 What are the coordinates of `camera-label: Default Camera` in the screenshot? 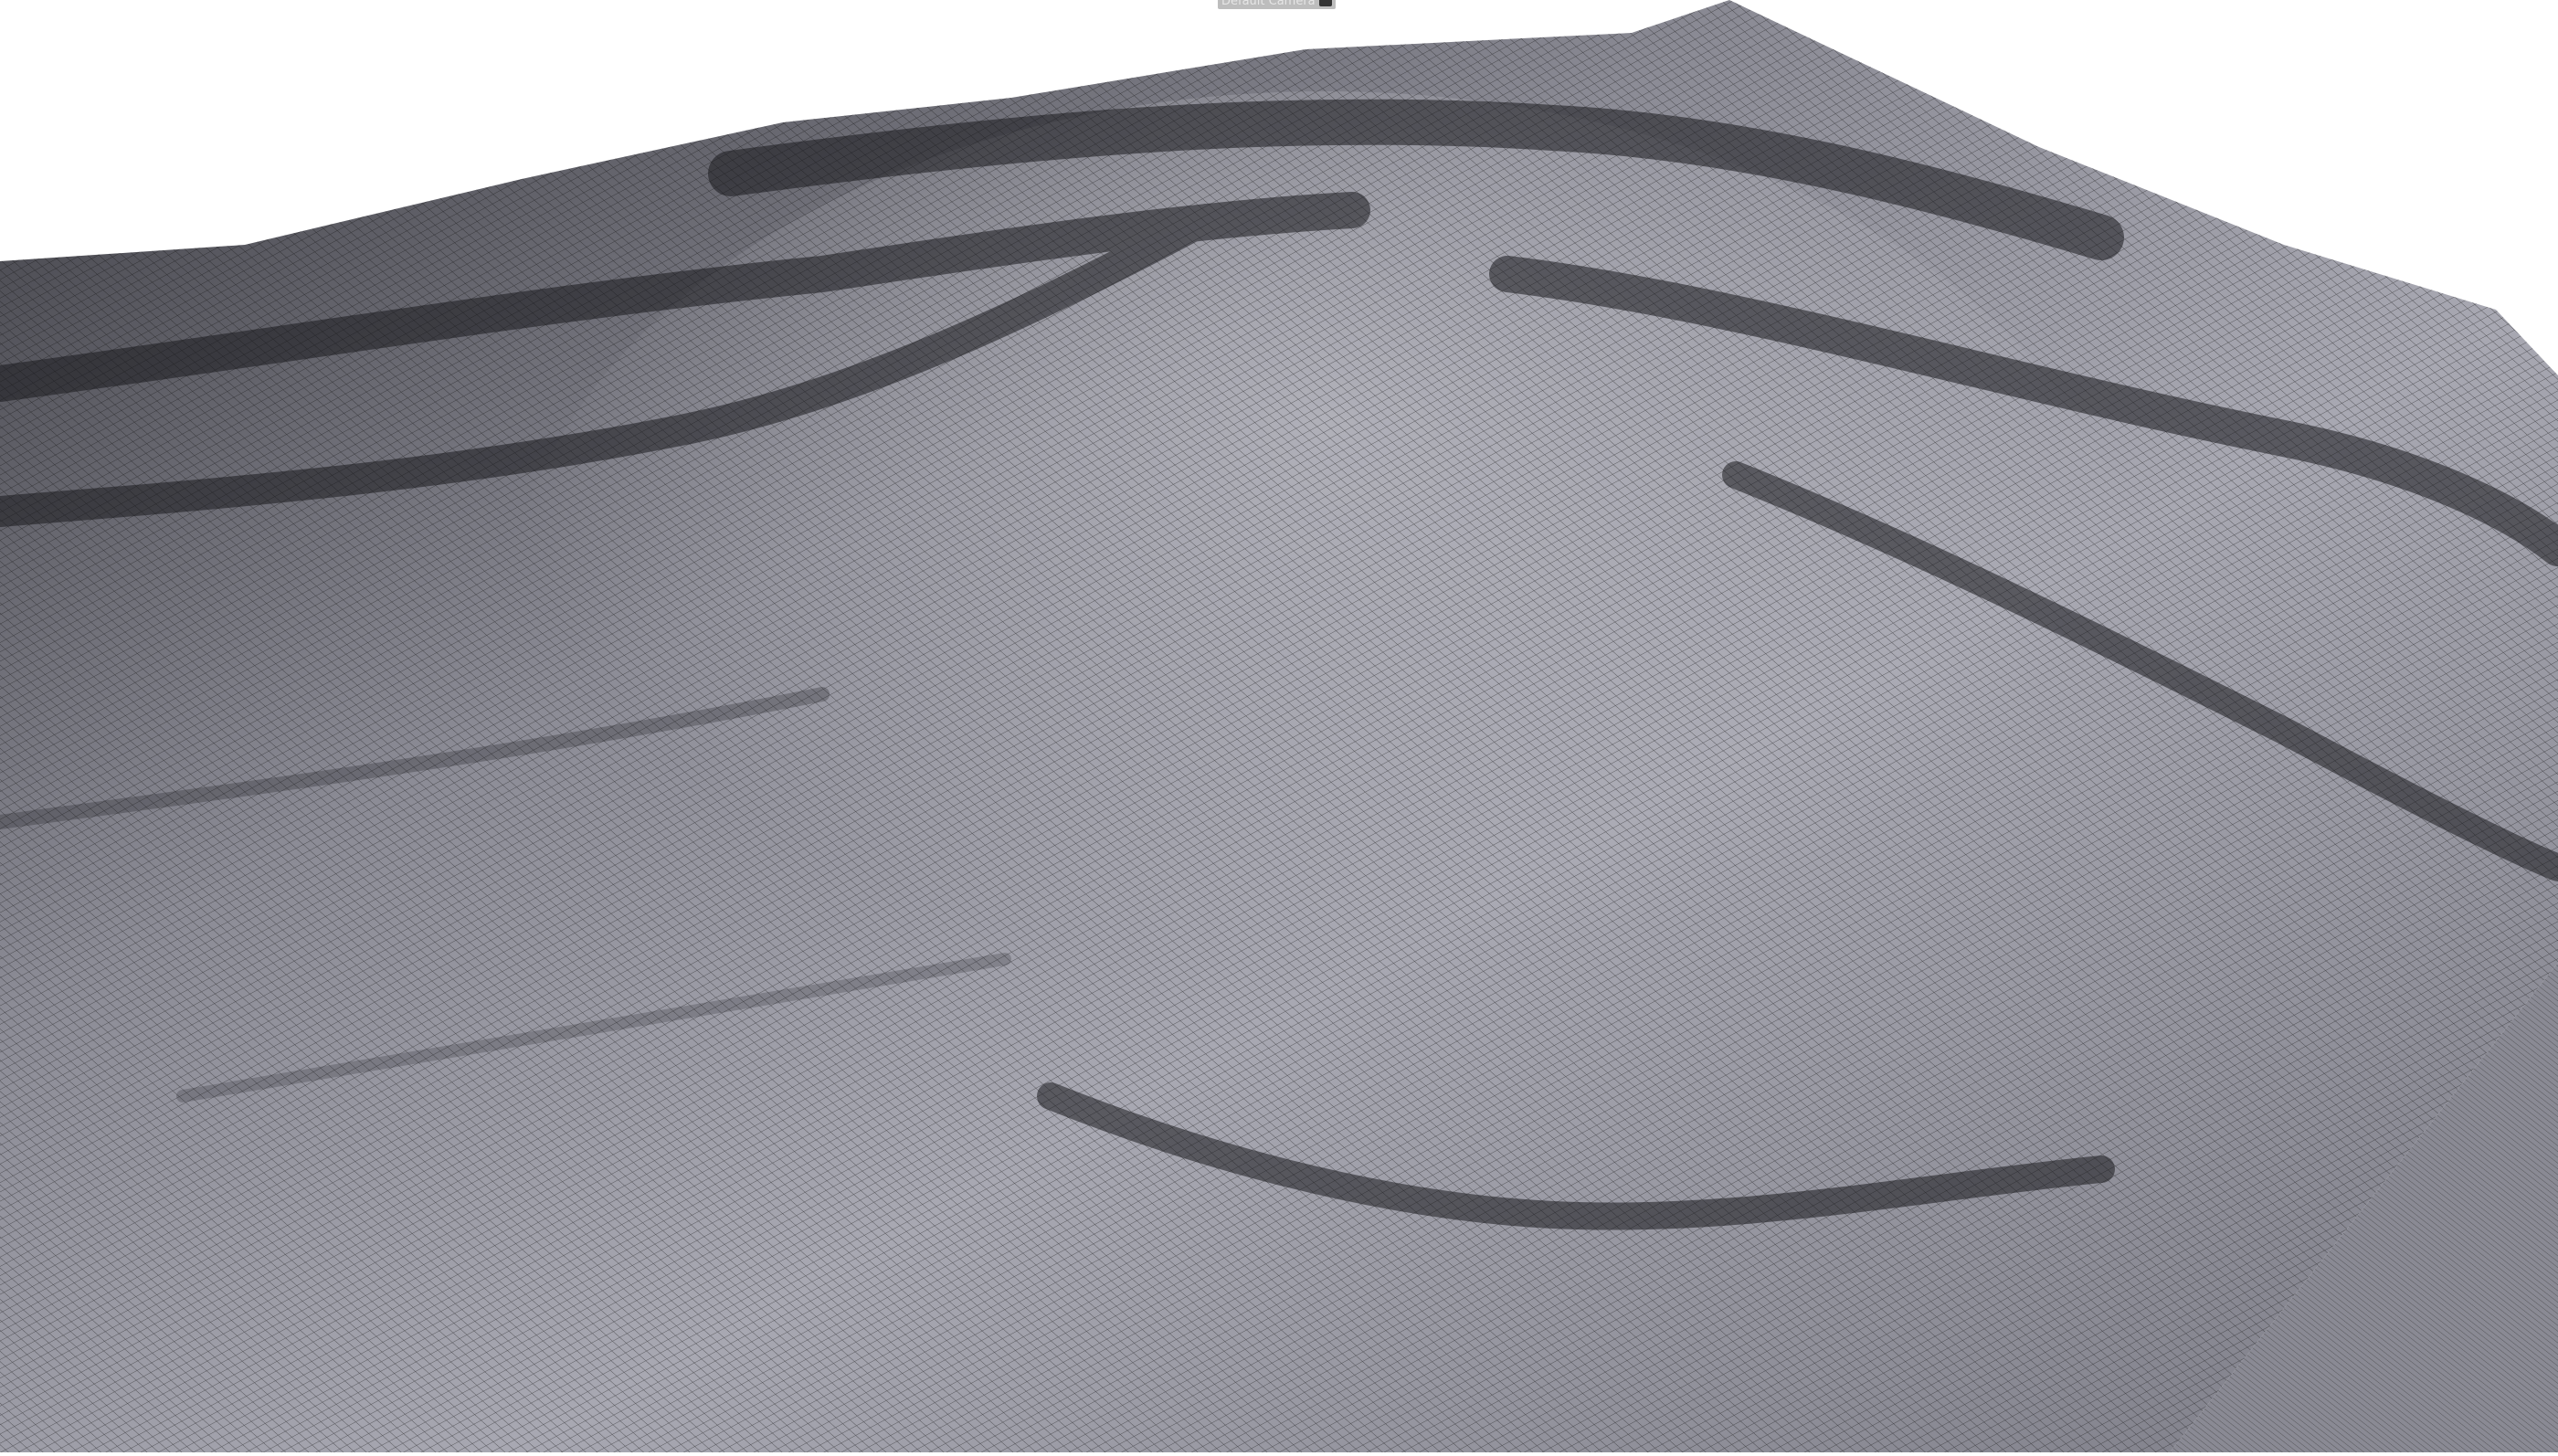 It's located at (1268, 4).